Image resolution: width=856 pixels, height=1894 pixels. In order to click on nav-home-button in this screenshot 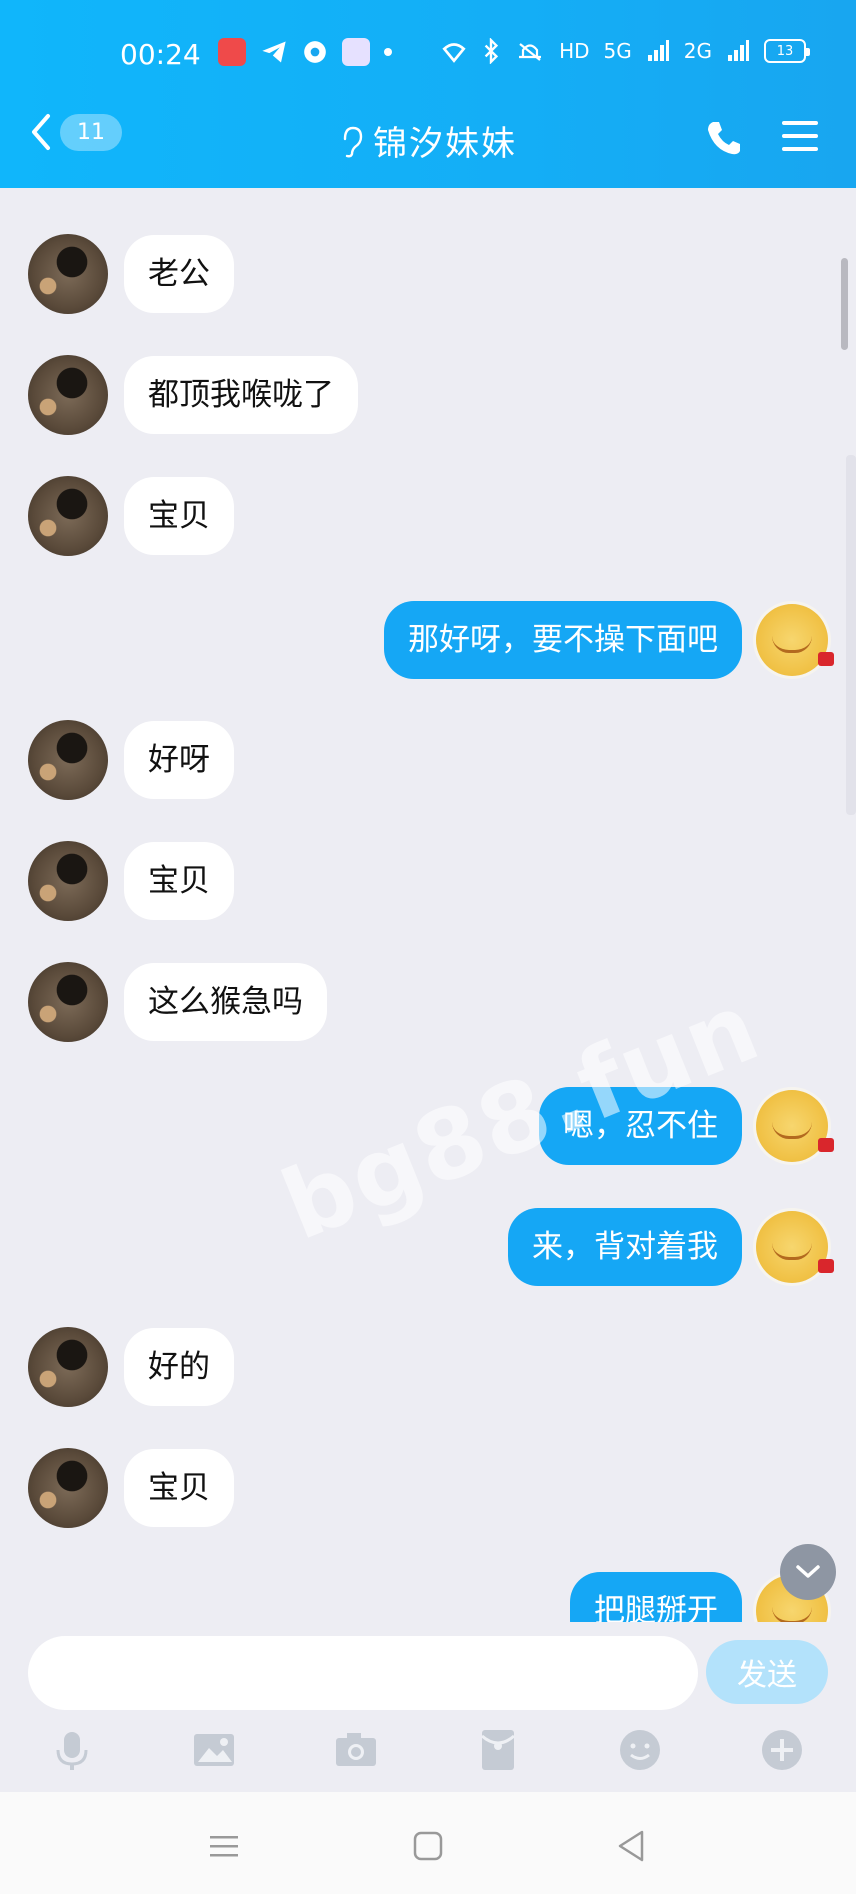, I will do `click(428, 1846)`.